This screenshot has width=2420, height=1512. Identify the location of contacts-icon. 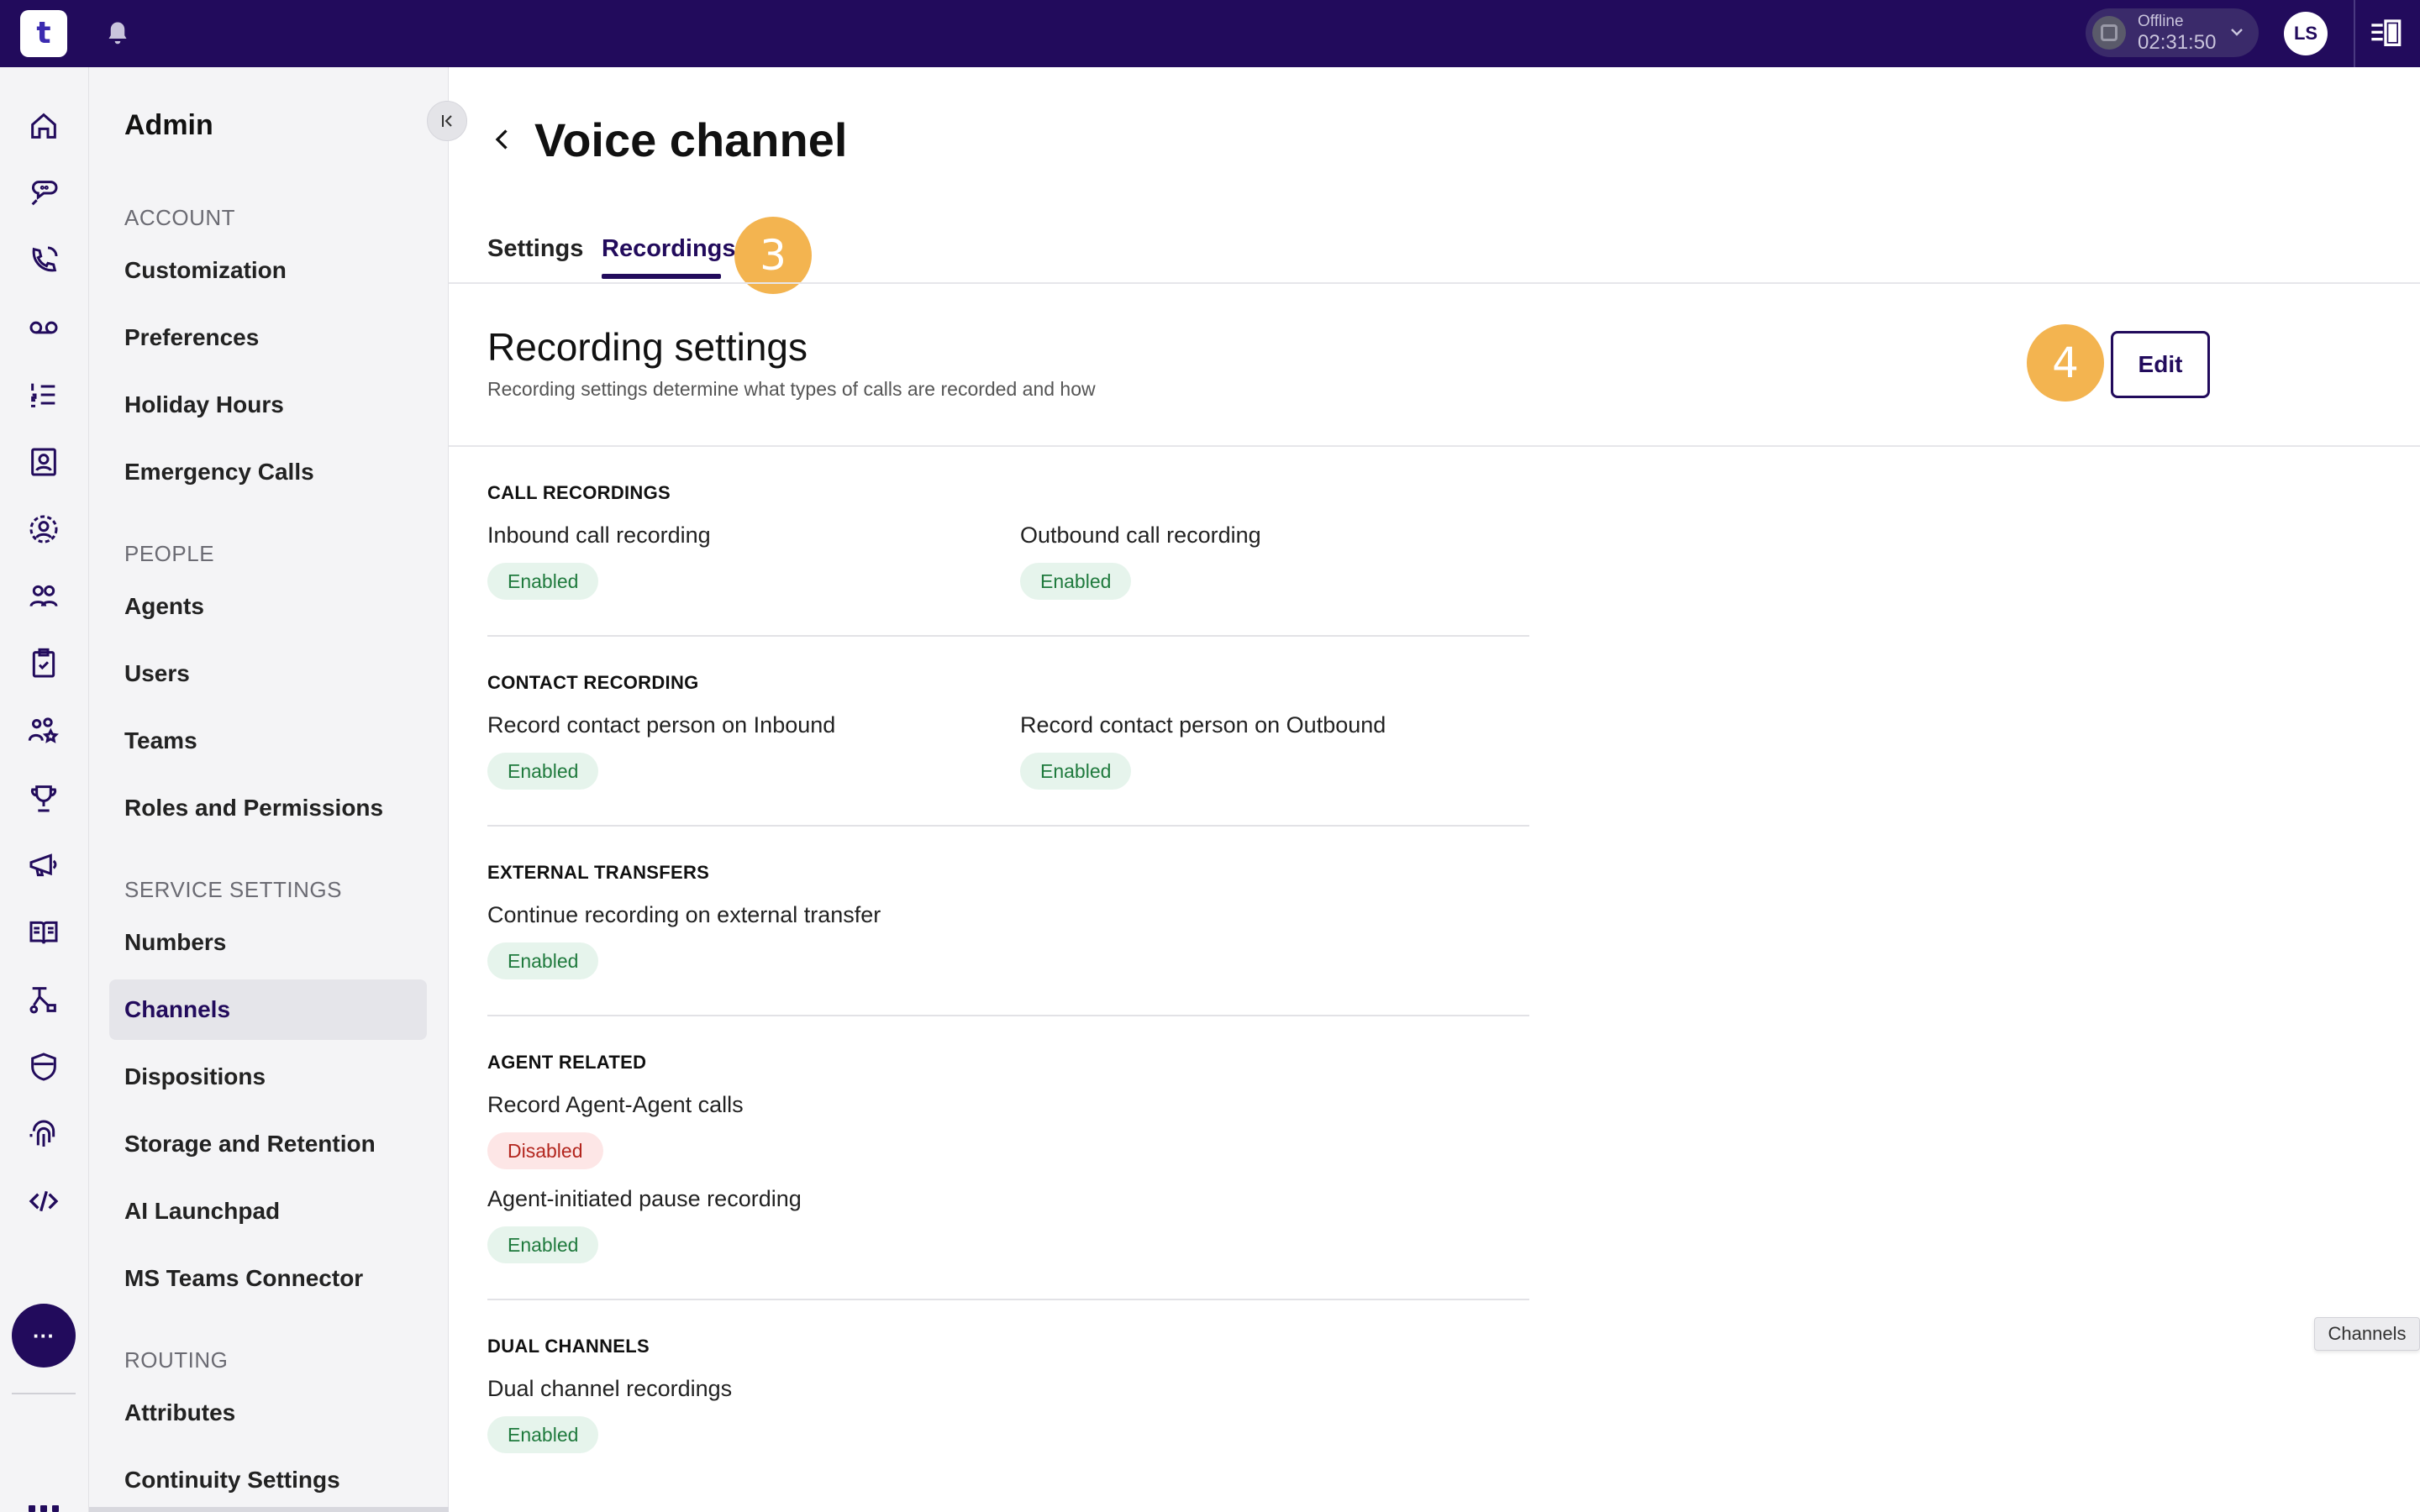
(43, 462).